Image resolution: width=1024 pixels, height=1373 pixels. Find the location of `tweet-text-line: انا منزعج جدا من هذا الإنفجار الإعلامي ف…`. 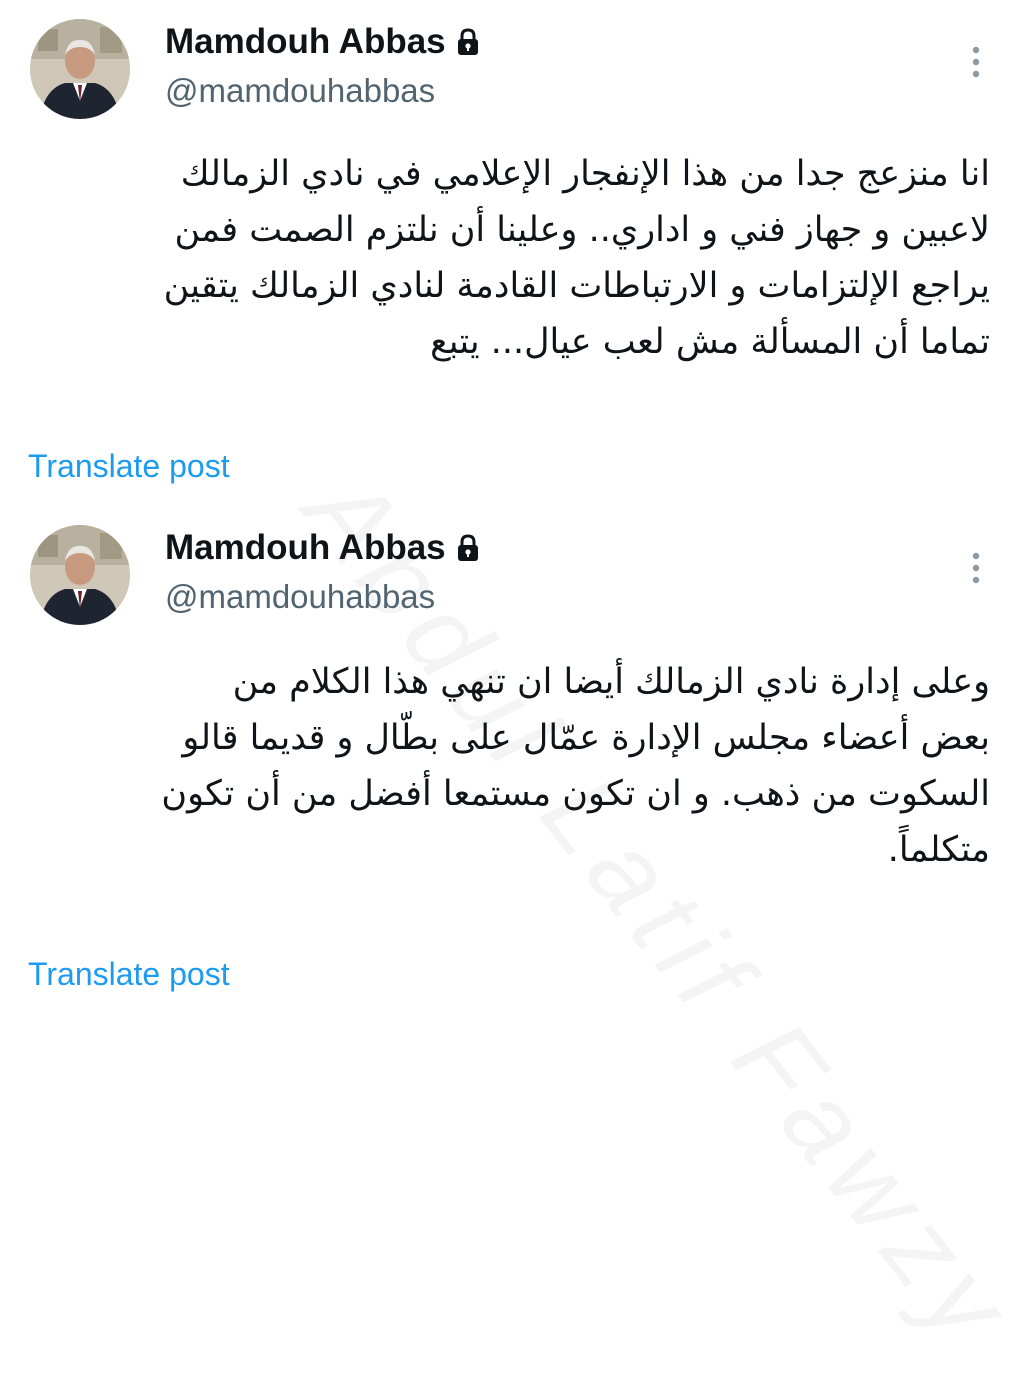

tweet-text-line: انا منزعج جدا من هذا الإنفجار الإعلامي ف… is located at coordinates (585, 174).